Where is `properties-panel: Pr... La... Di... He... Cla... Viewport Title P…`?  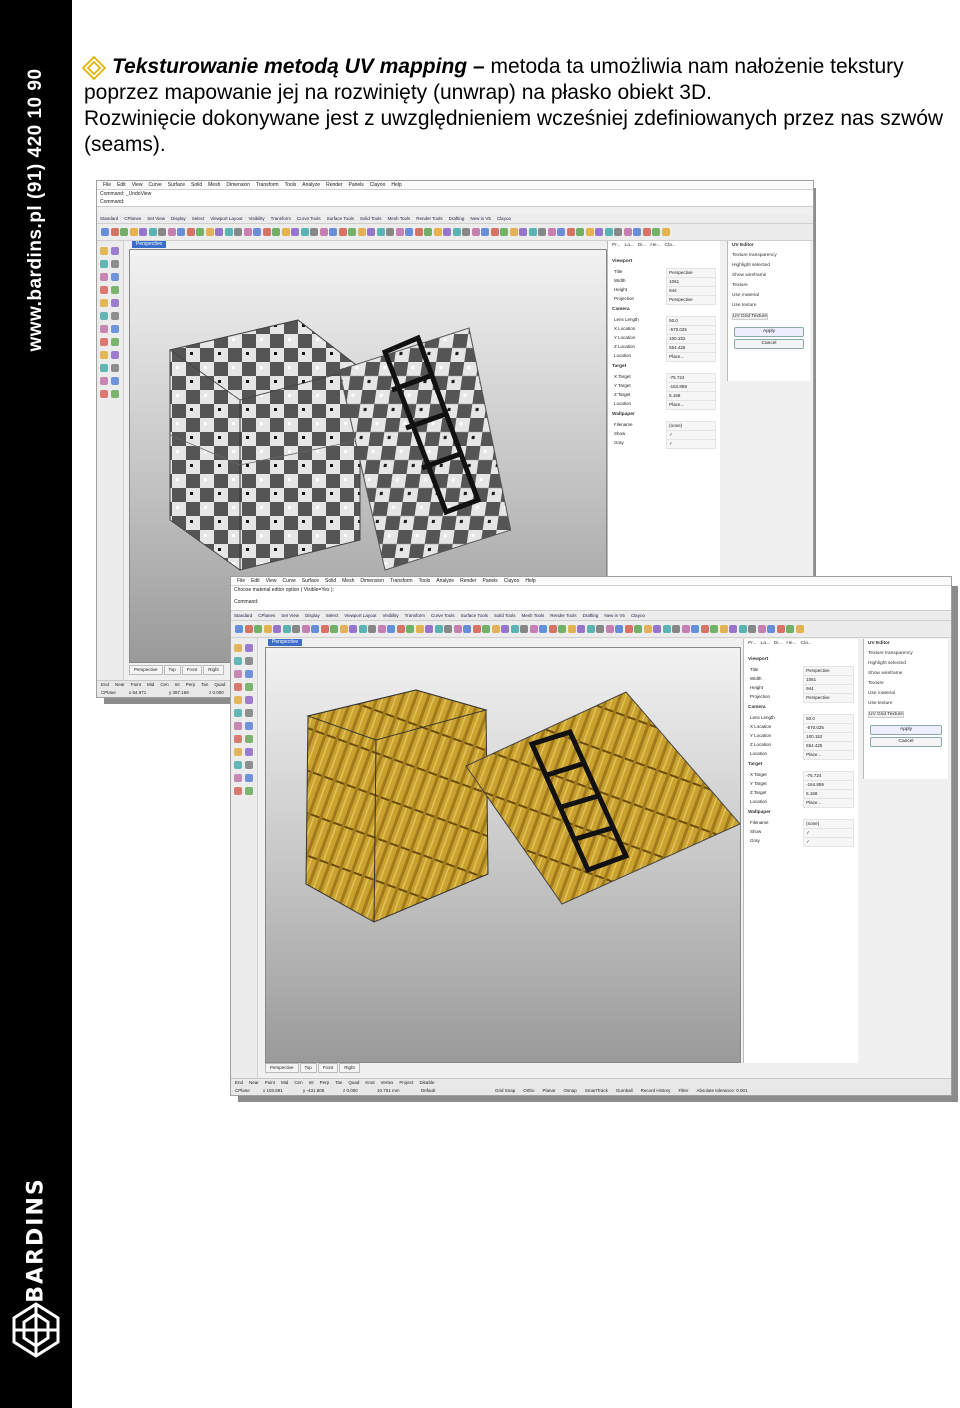
properties-panel: Pr... La... Di... He... Cla... Viewport Title P… is located at coordinates (800, 851).